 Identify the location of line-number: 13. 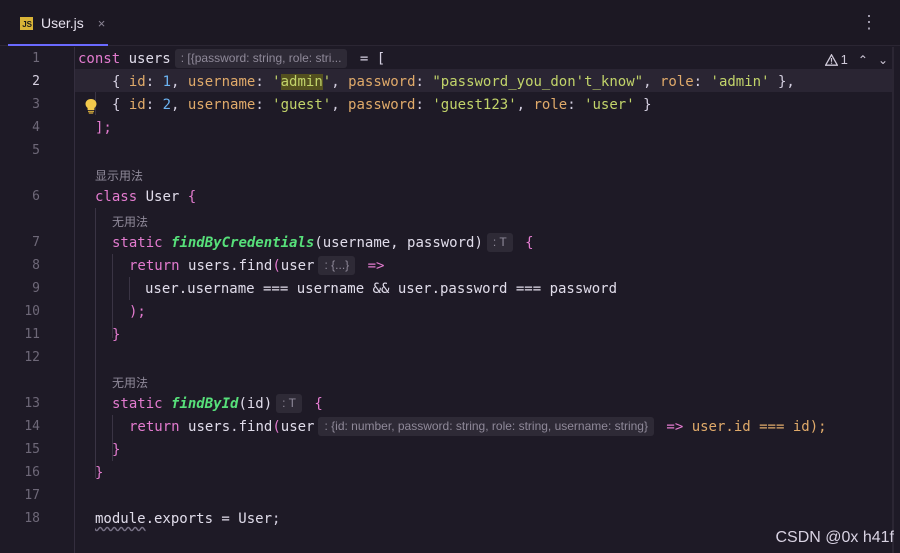
(32, 403).